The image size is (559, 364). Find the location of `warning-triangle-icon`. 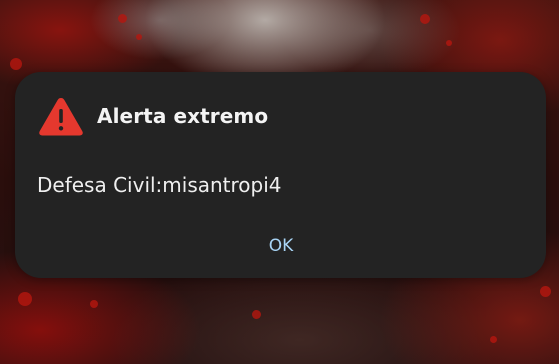

warning-triangle-icon is located at coordinates (61, 117).